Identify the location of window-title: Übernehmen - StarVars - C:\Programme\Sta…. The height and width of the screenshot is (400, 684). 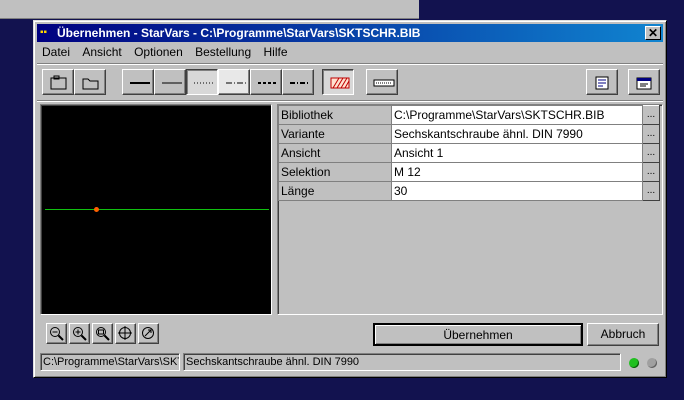
(239, 33).